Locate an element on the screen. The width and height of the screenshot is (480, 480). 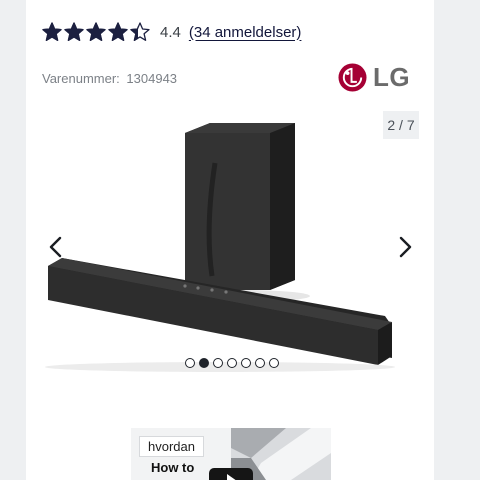
gallery-pagination is located at coordinates (232, 363).